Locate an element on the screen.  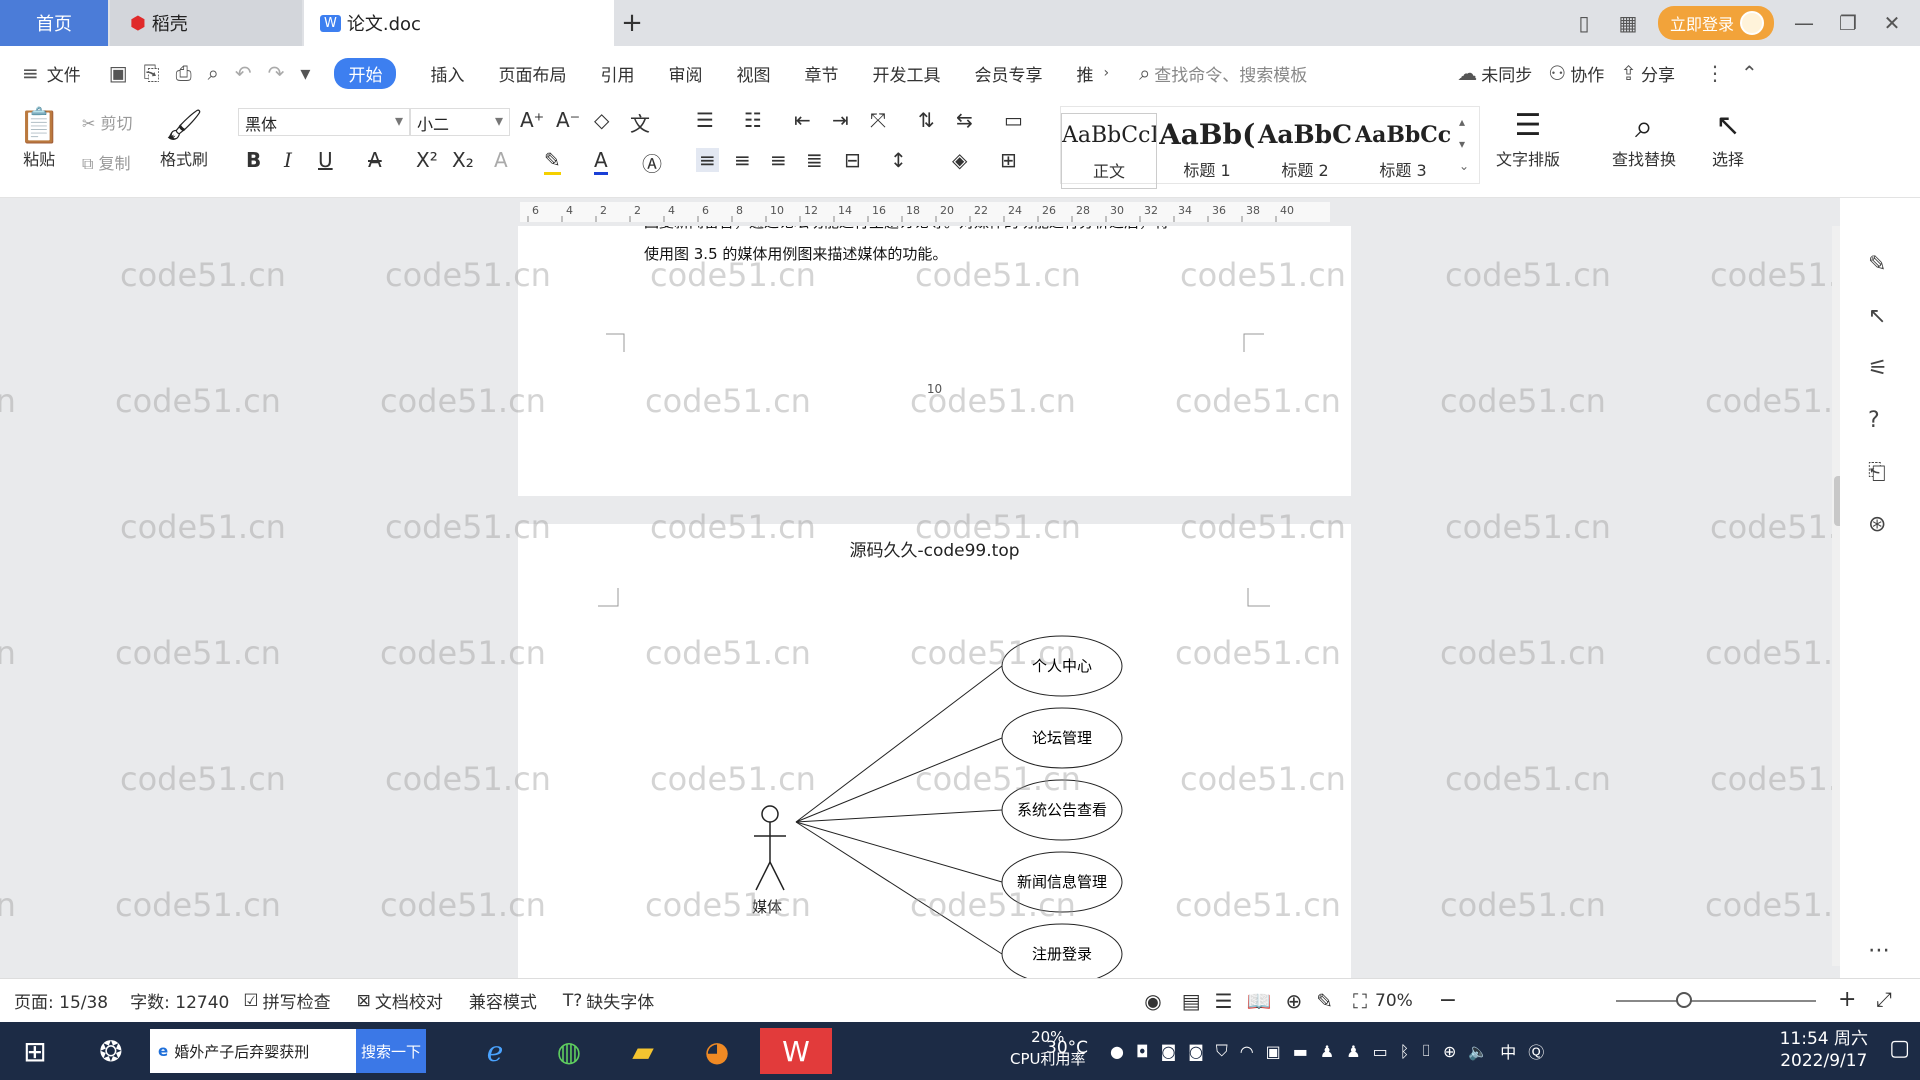
tab-recommend: 推 is located at coordinates (1084, 73).